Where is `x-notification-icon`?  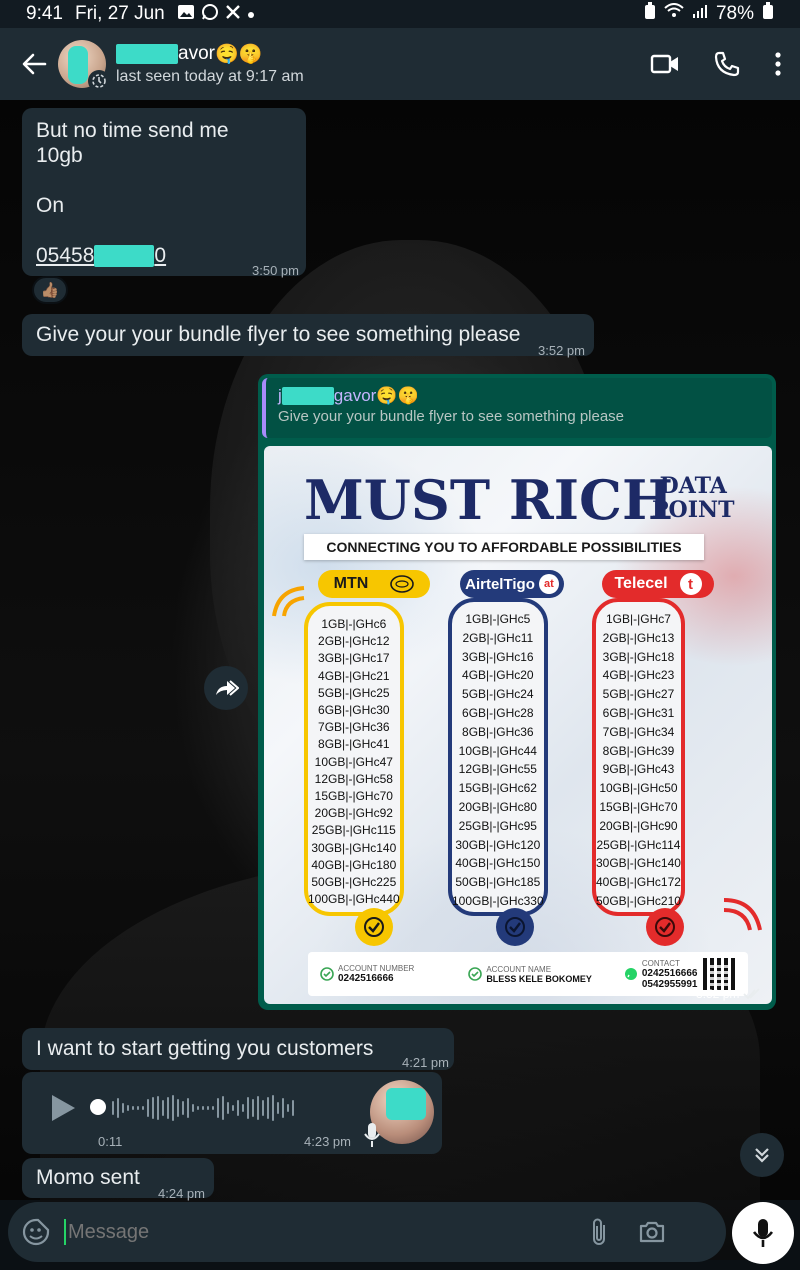 x-notification-icon is located at coordinates (233, 14).